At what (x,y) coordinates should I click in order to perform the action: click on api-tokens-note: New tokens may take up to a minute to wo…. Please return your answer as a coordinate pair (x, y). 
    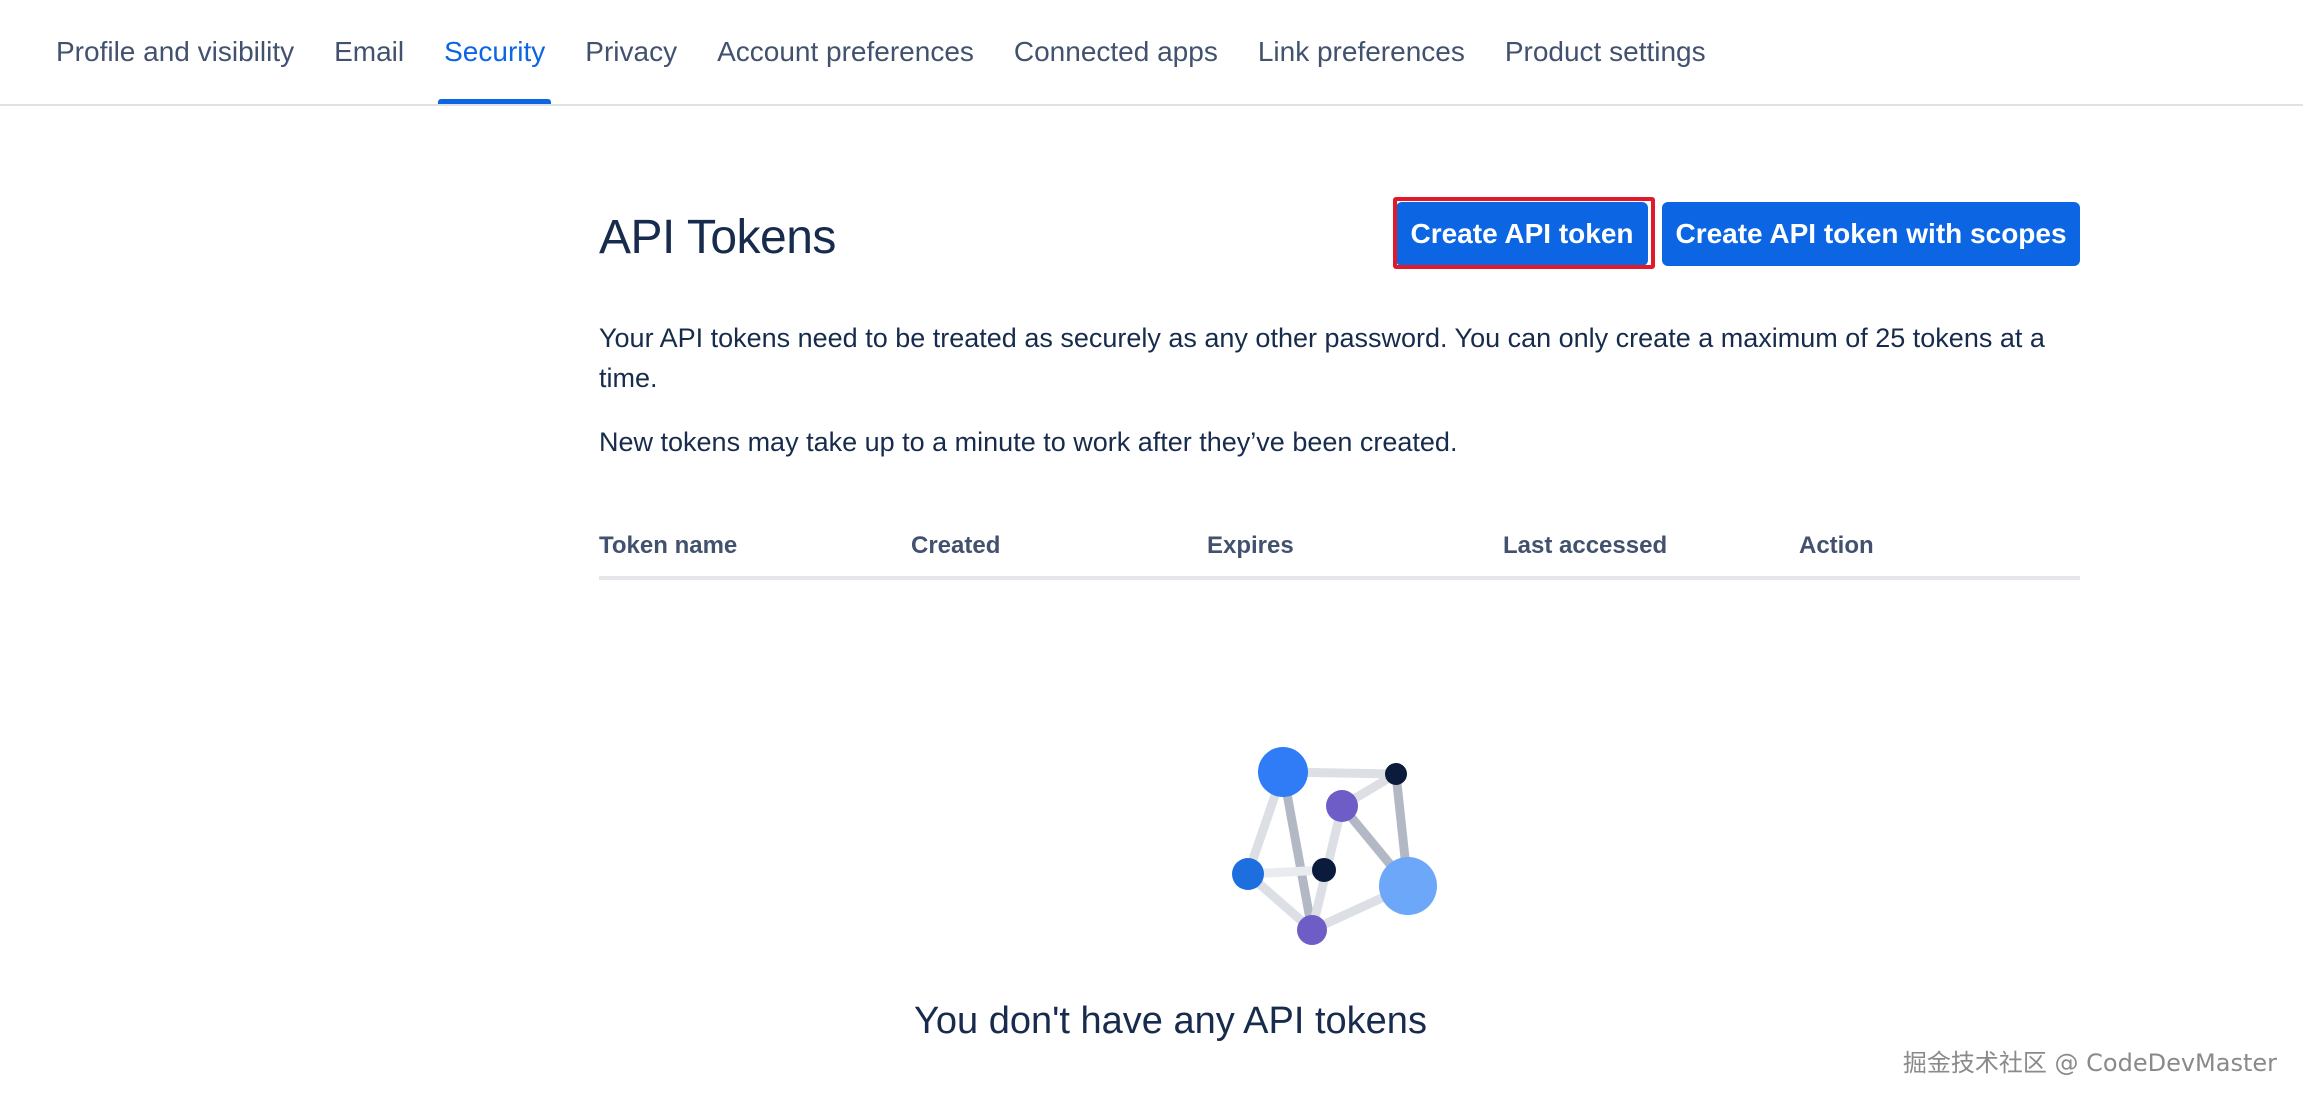
    Looking at the image, I should click on (1028, 442).